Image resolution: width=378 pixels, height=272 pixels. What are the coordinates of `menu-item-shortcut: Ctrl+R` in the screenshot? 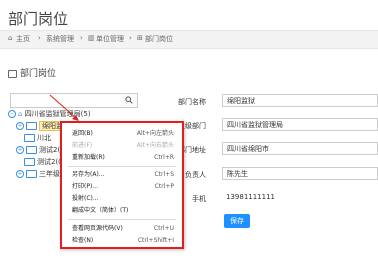 It's located at (164, 157).